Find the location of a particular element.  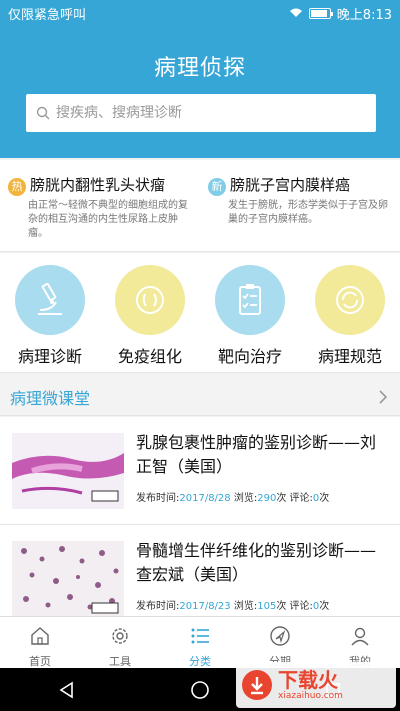

home-button is located at coordinates (200, 690).